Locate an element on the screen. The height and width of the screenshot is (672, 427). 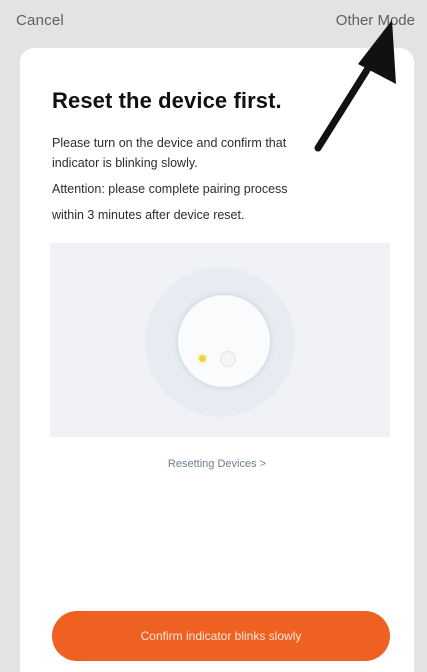
page-title: Reset the device first. is located at coordinates (167, 100).